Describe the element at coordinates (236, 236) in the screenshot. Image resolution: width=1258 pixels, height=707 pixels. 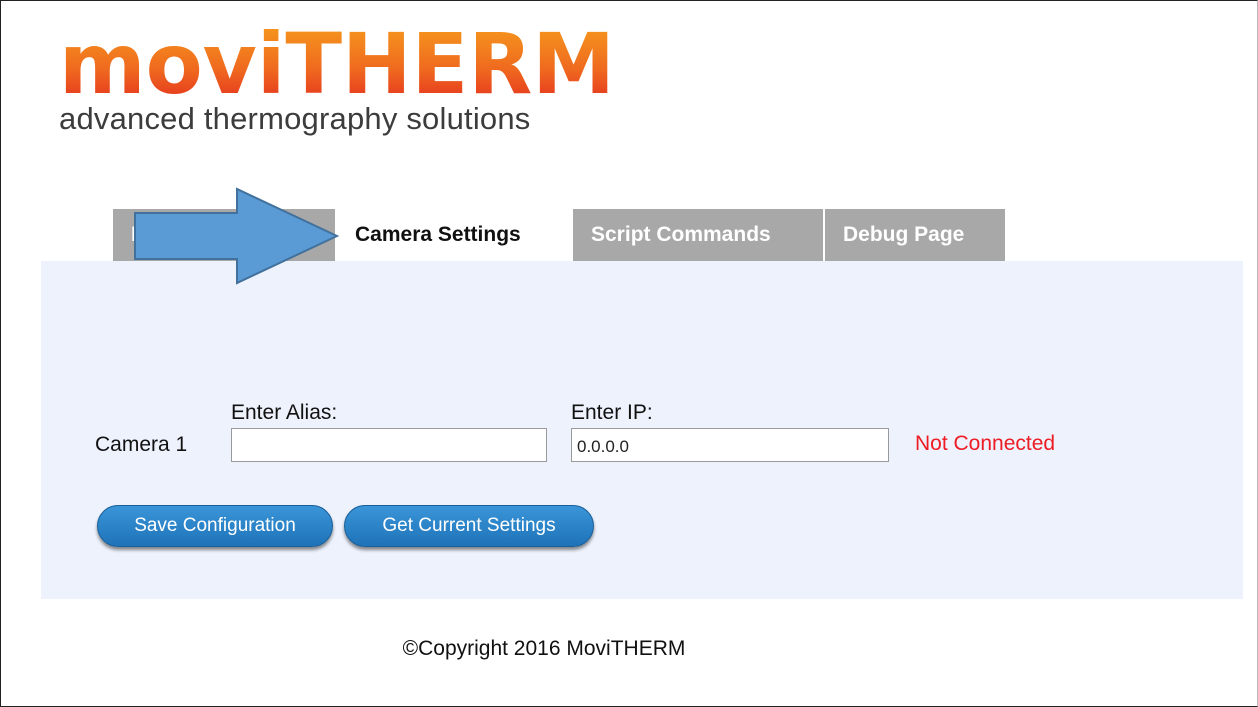
I see `arrow-annotation` at that location.